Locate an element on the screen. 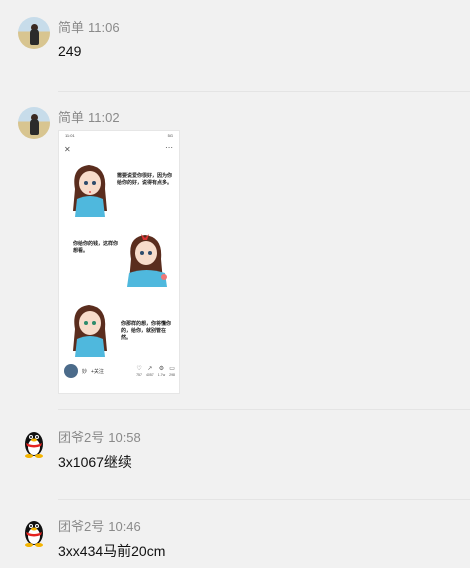 The width and height of the screenshot is (470, 568). collect-stat: ⚙ 1.7w is located at coordinates (161, 371).